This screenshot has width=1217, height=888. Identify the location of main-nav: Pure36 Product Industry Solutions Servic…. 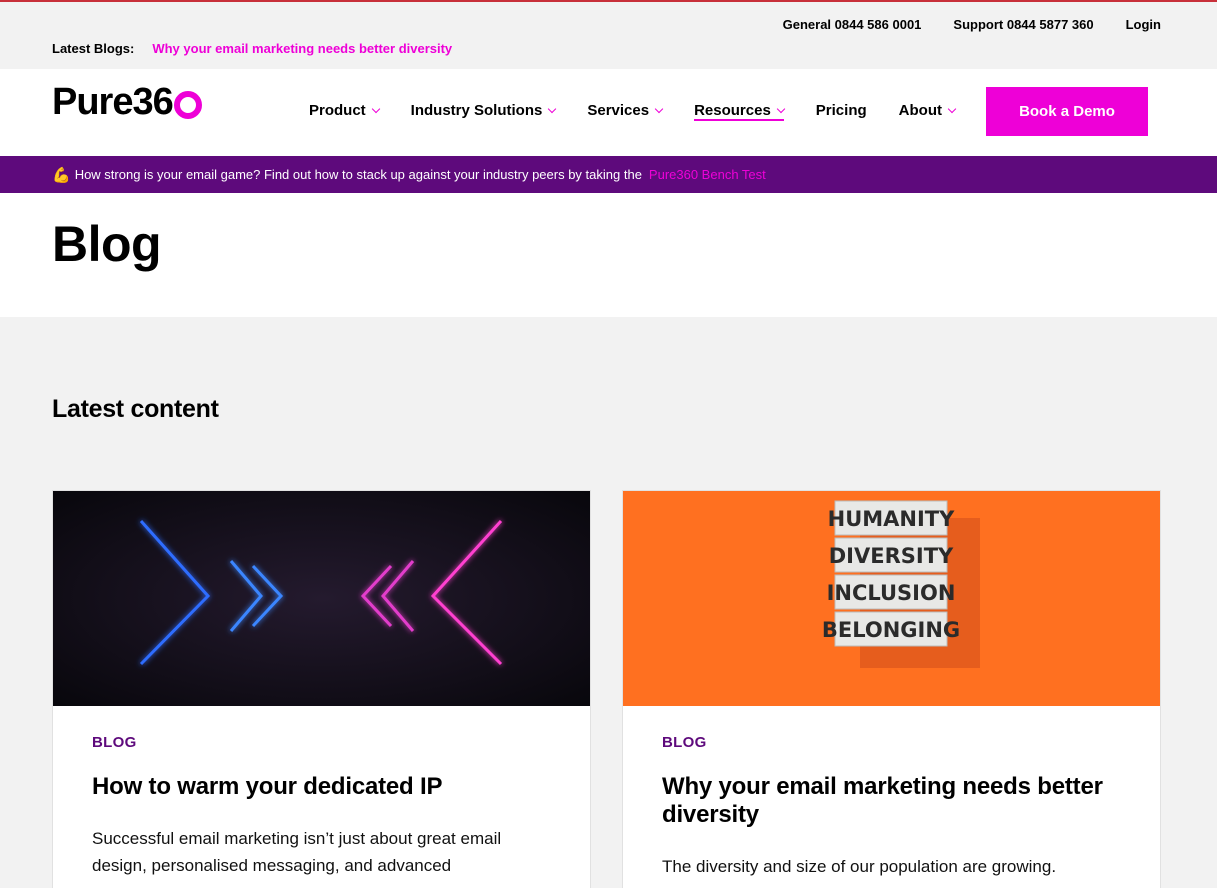
(608, 112).